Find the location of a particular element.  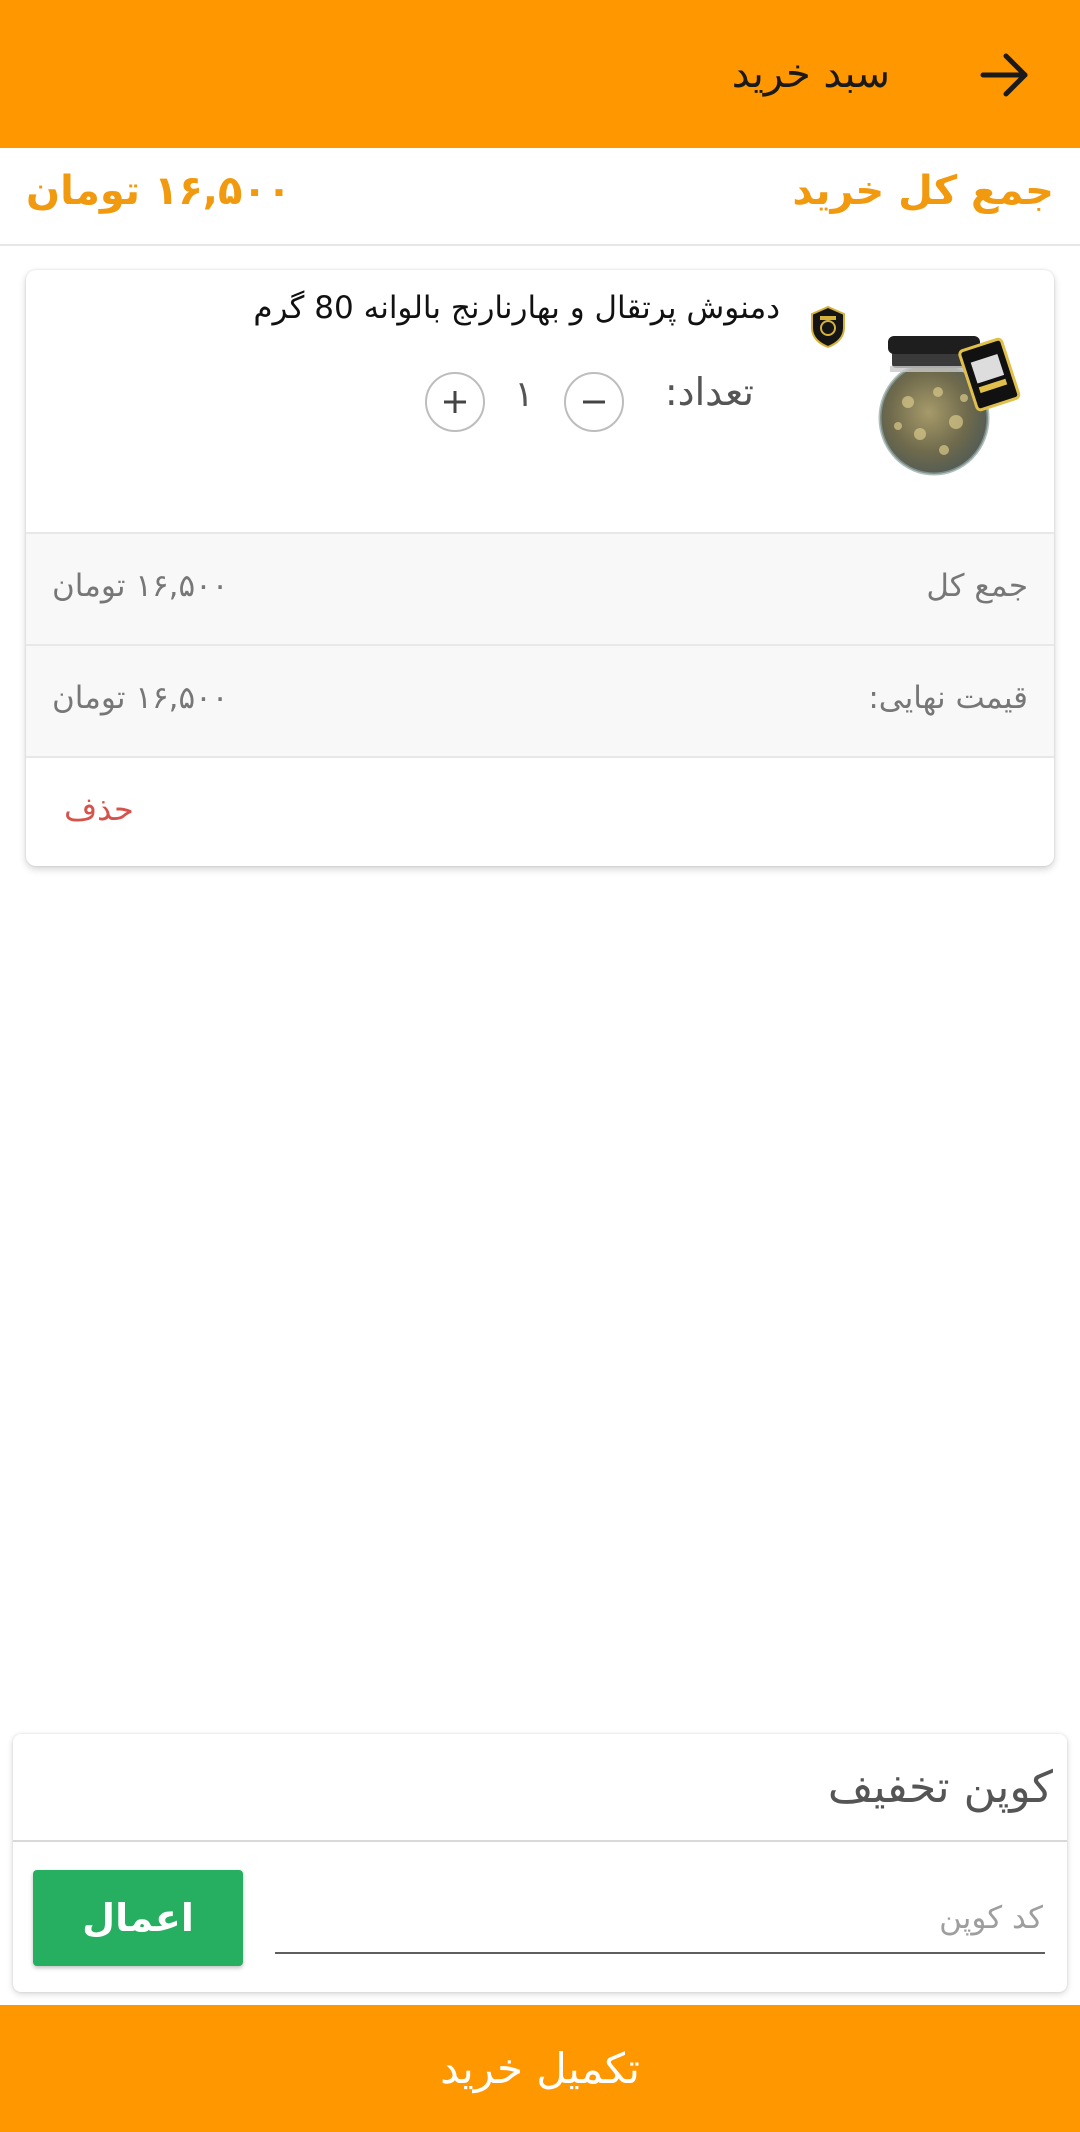

arrow-right-icon is located at coordinates (1004, 75).